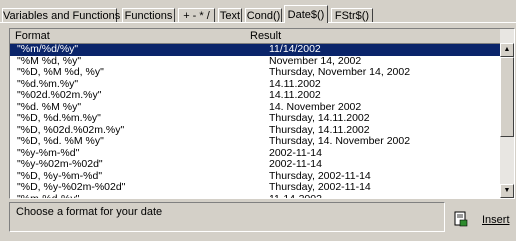  I want to click on tab-cond: Cond(), so click(263, 15).